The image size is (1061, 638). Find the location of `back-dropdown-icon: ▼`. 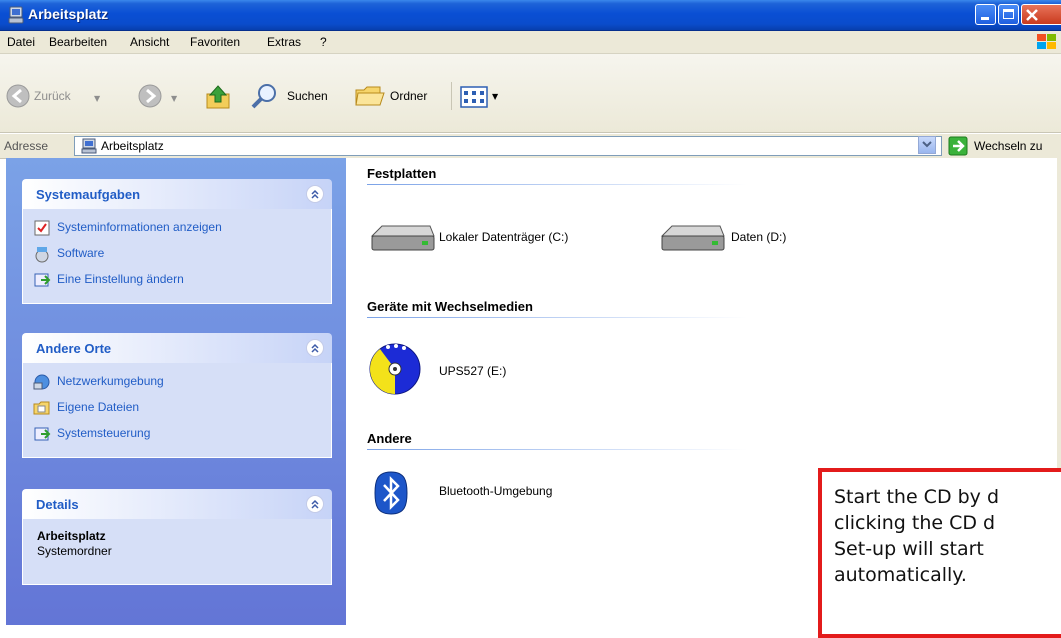

back-dropdown-icon: ▼ is located at coordinates (97, 98).